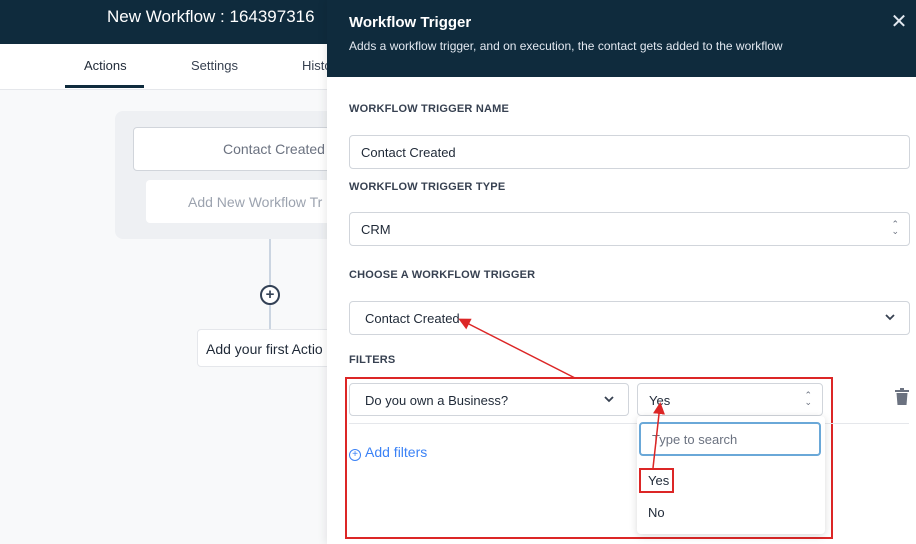  What do you see at coordinates (104, 86) in the screenshot?
I see `active-tab-indicator` at bounding box center [104, 86].